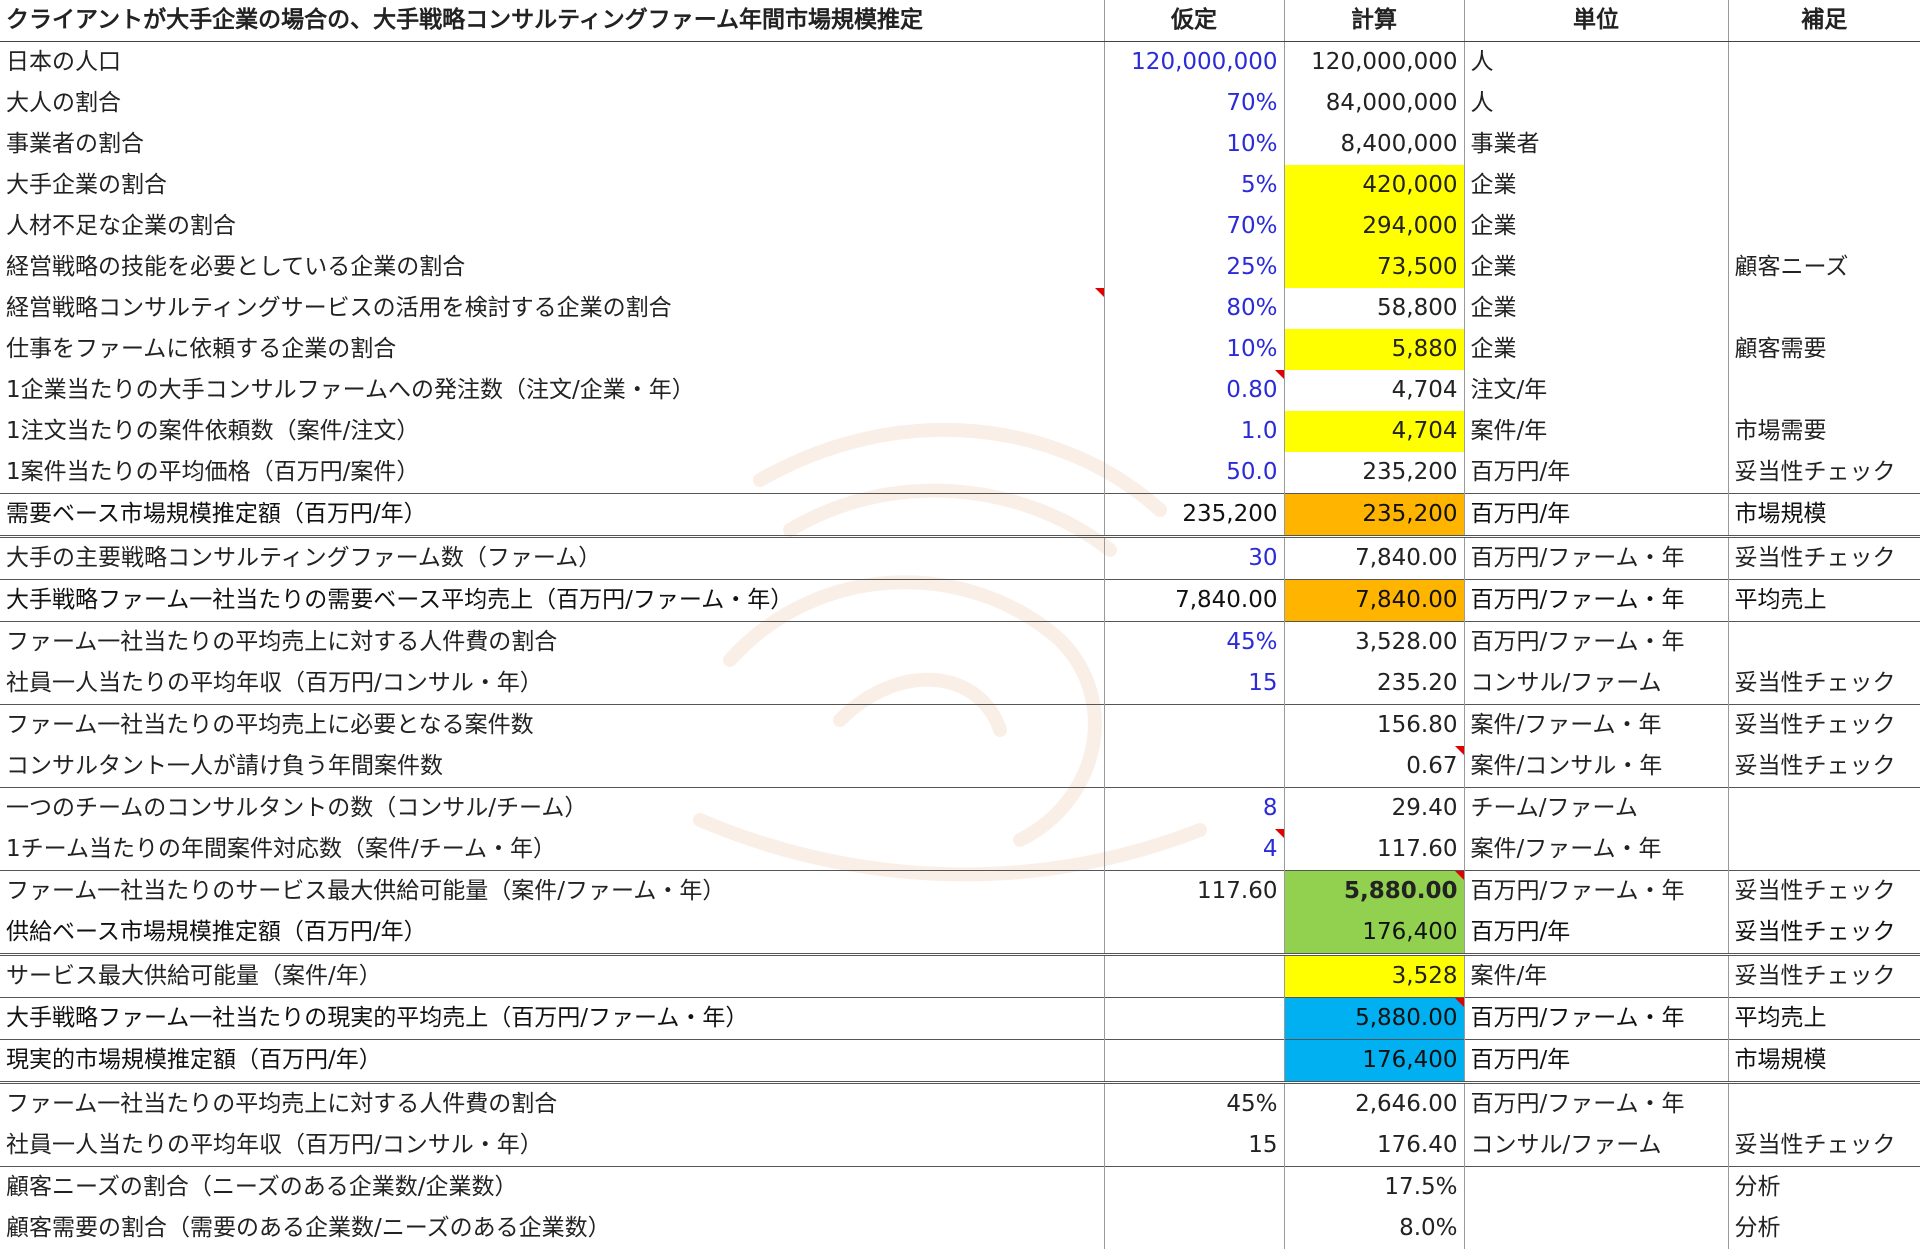 This screenshot has height=1249, width=1920. What do you see at coordinates (1193, 308) in the screenshot?
I see `cell-assumption: 80%` at bounding box center [1193, 308].